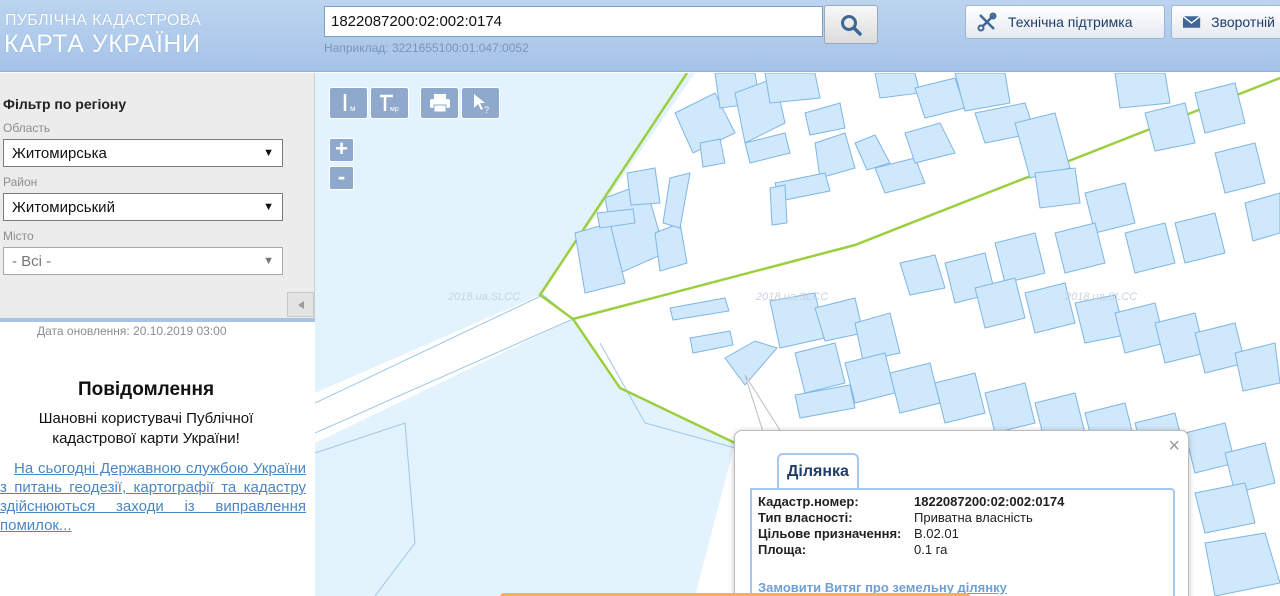  What do you see at coordinates (931, 549) in the screenshot?
I see `area-value: 0.1 га` at bounding box center [931, 549].